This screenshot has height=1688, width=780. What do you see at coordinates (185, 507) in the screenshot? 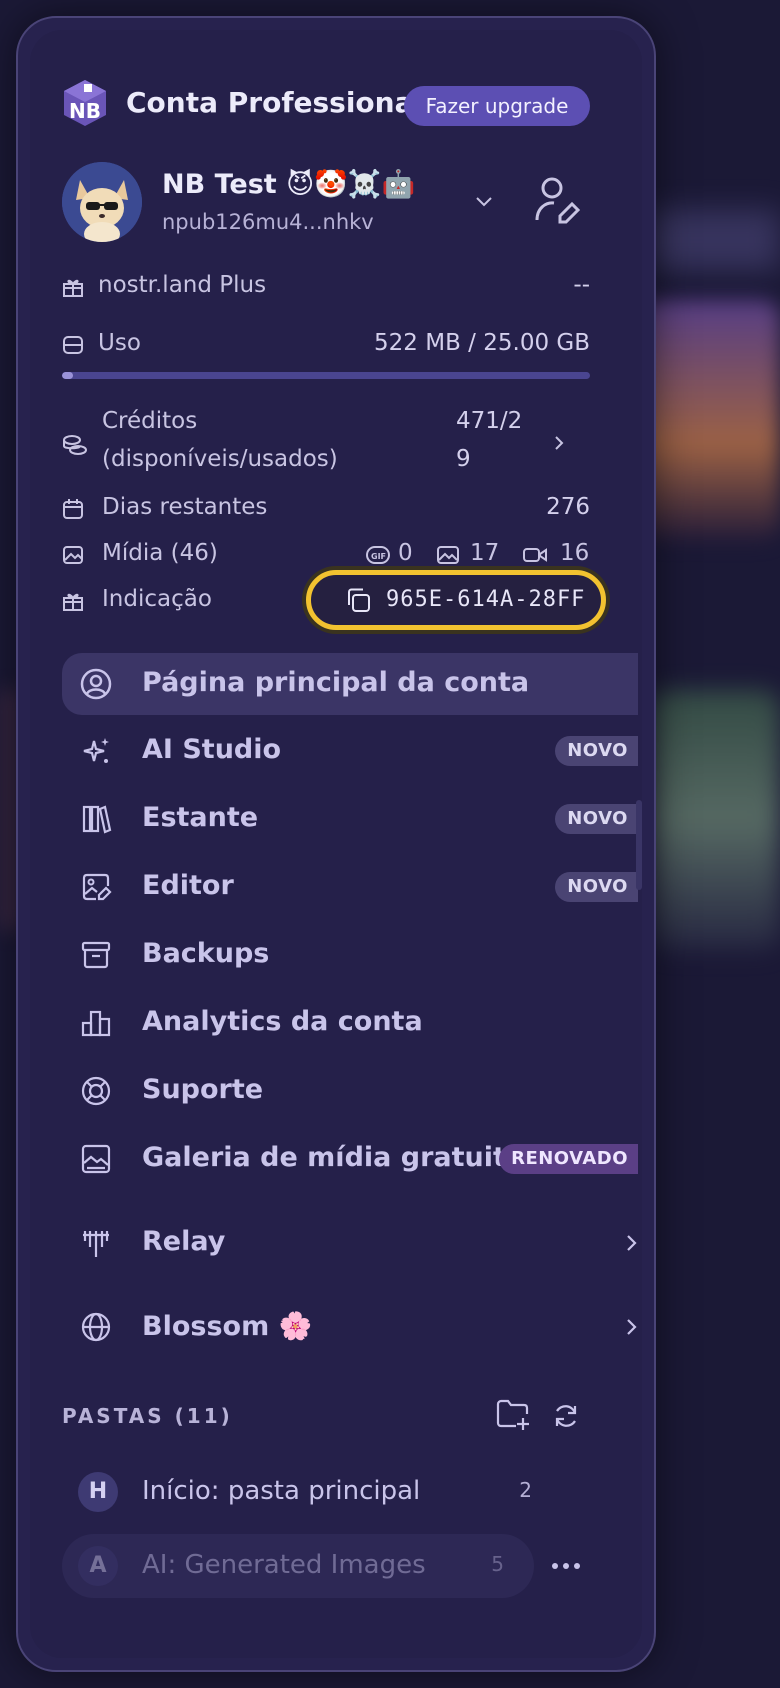
I see `days-label: Dias restantes` at bounding box center [185, 507].